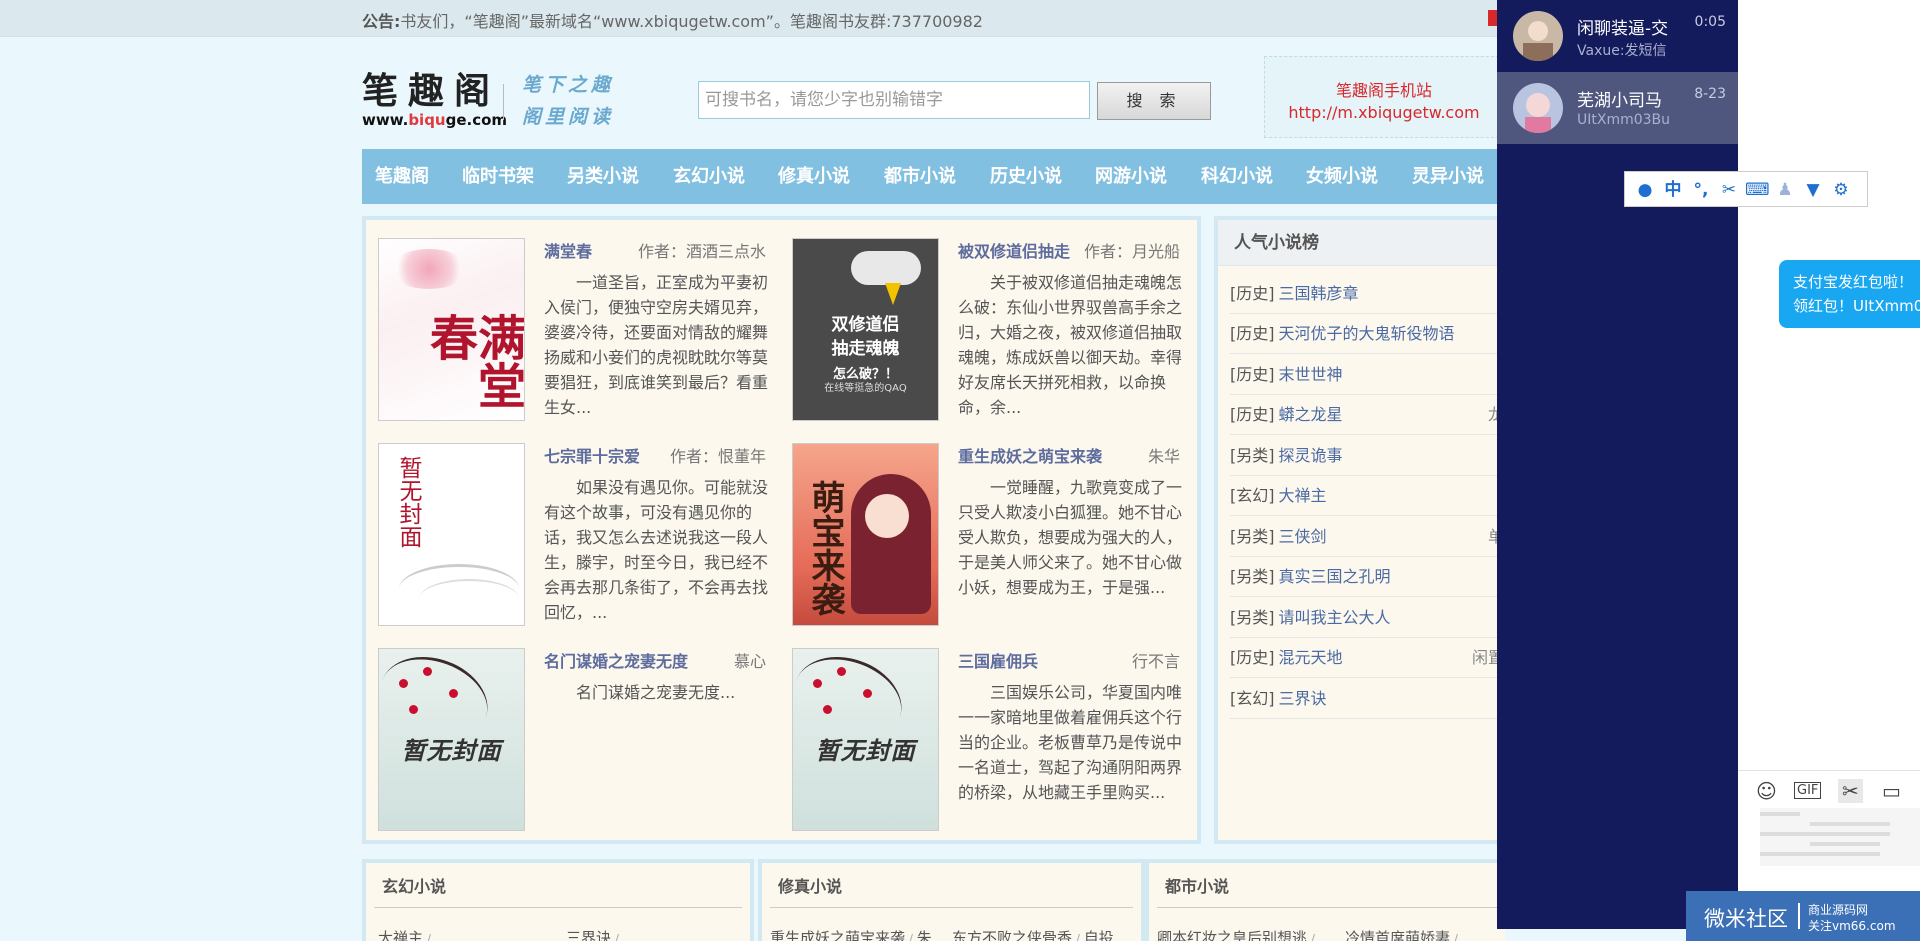 This screenshot has height=941, width=1920. What do you see at coordinates (1845, 844) in the screenshot?
I see `thumbnail-line` at bounding box center [1845, 844].